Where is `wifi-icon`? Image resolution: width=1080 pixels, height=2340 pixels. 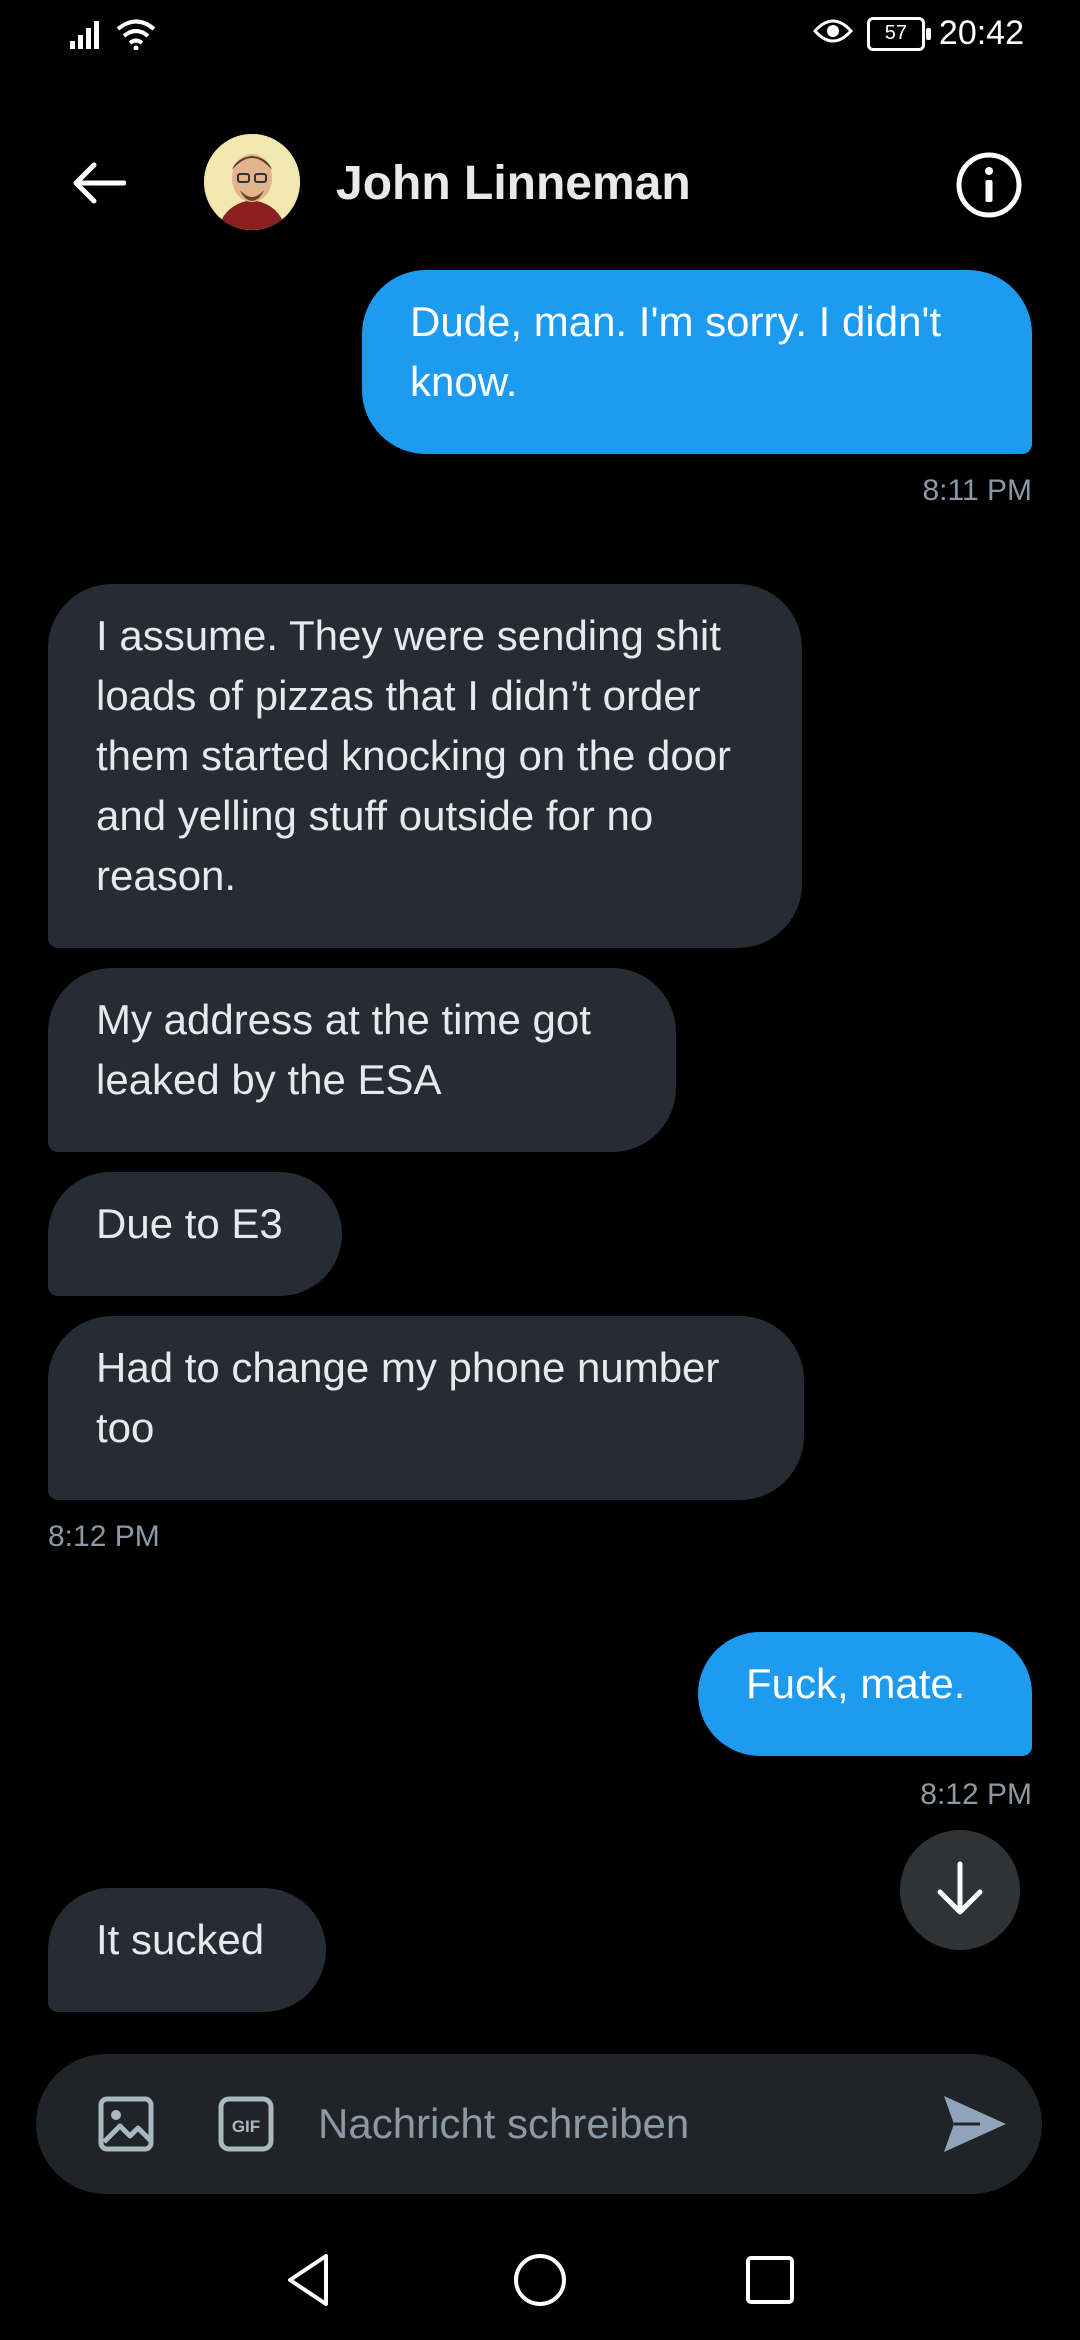
wifi-icon is located at coordinates (136, 36).